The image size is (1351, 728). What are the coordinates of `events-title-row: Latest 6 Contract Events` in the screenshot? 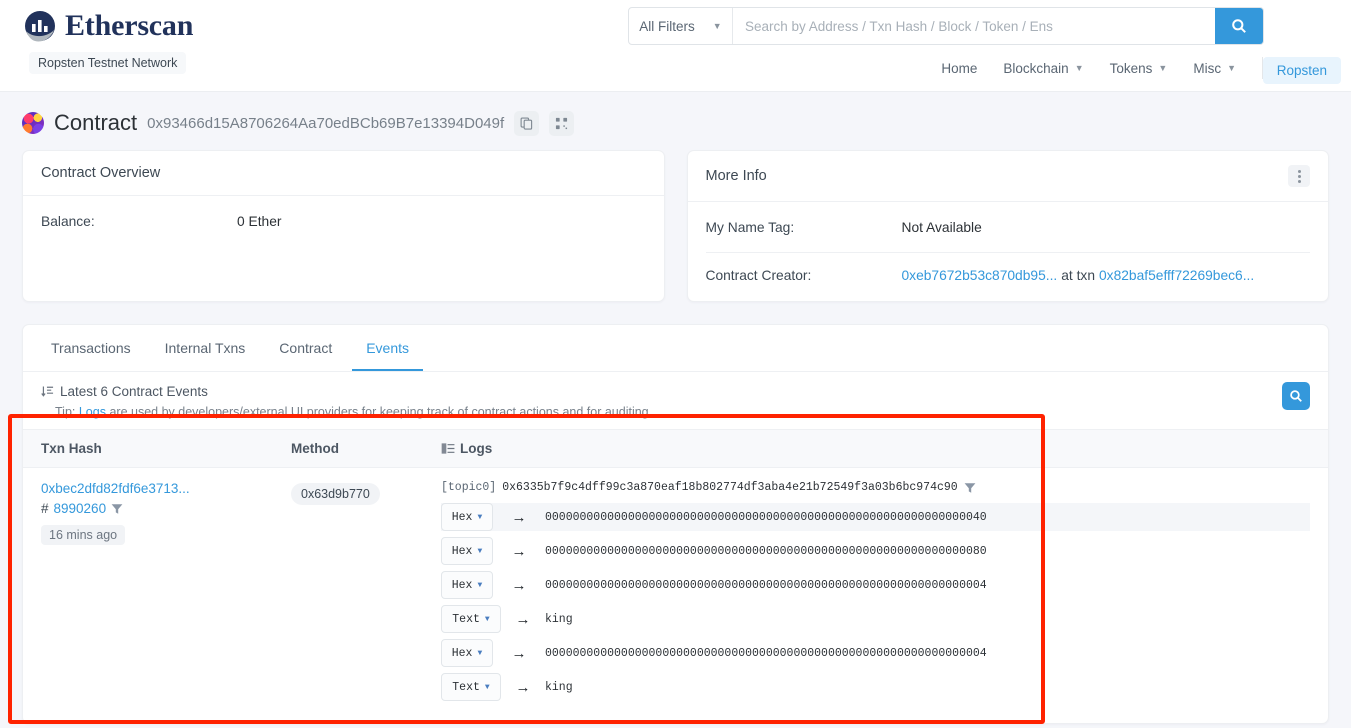 It's located at (675, 391).